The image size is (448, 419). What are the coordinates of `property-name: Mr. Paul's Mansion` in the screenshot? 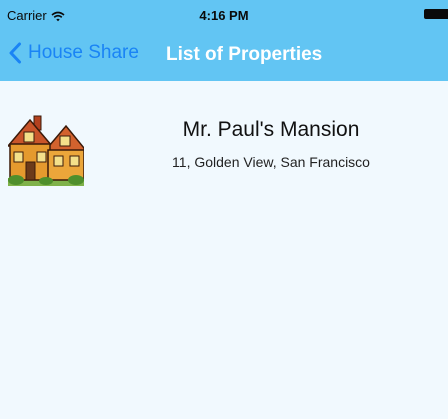 It's located at (271, 129).